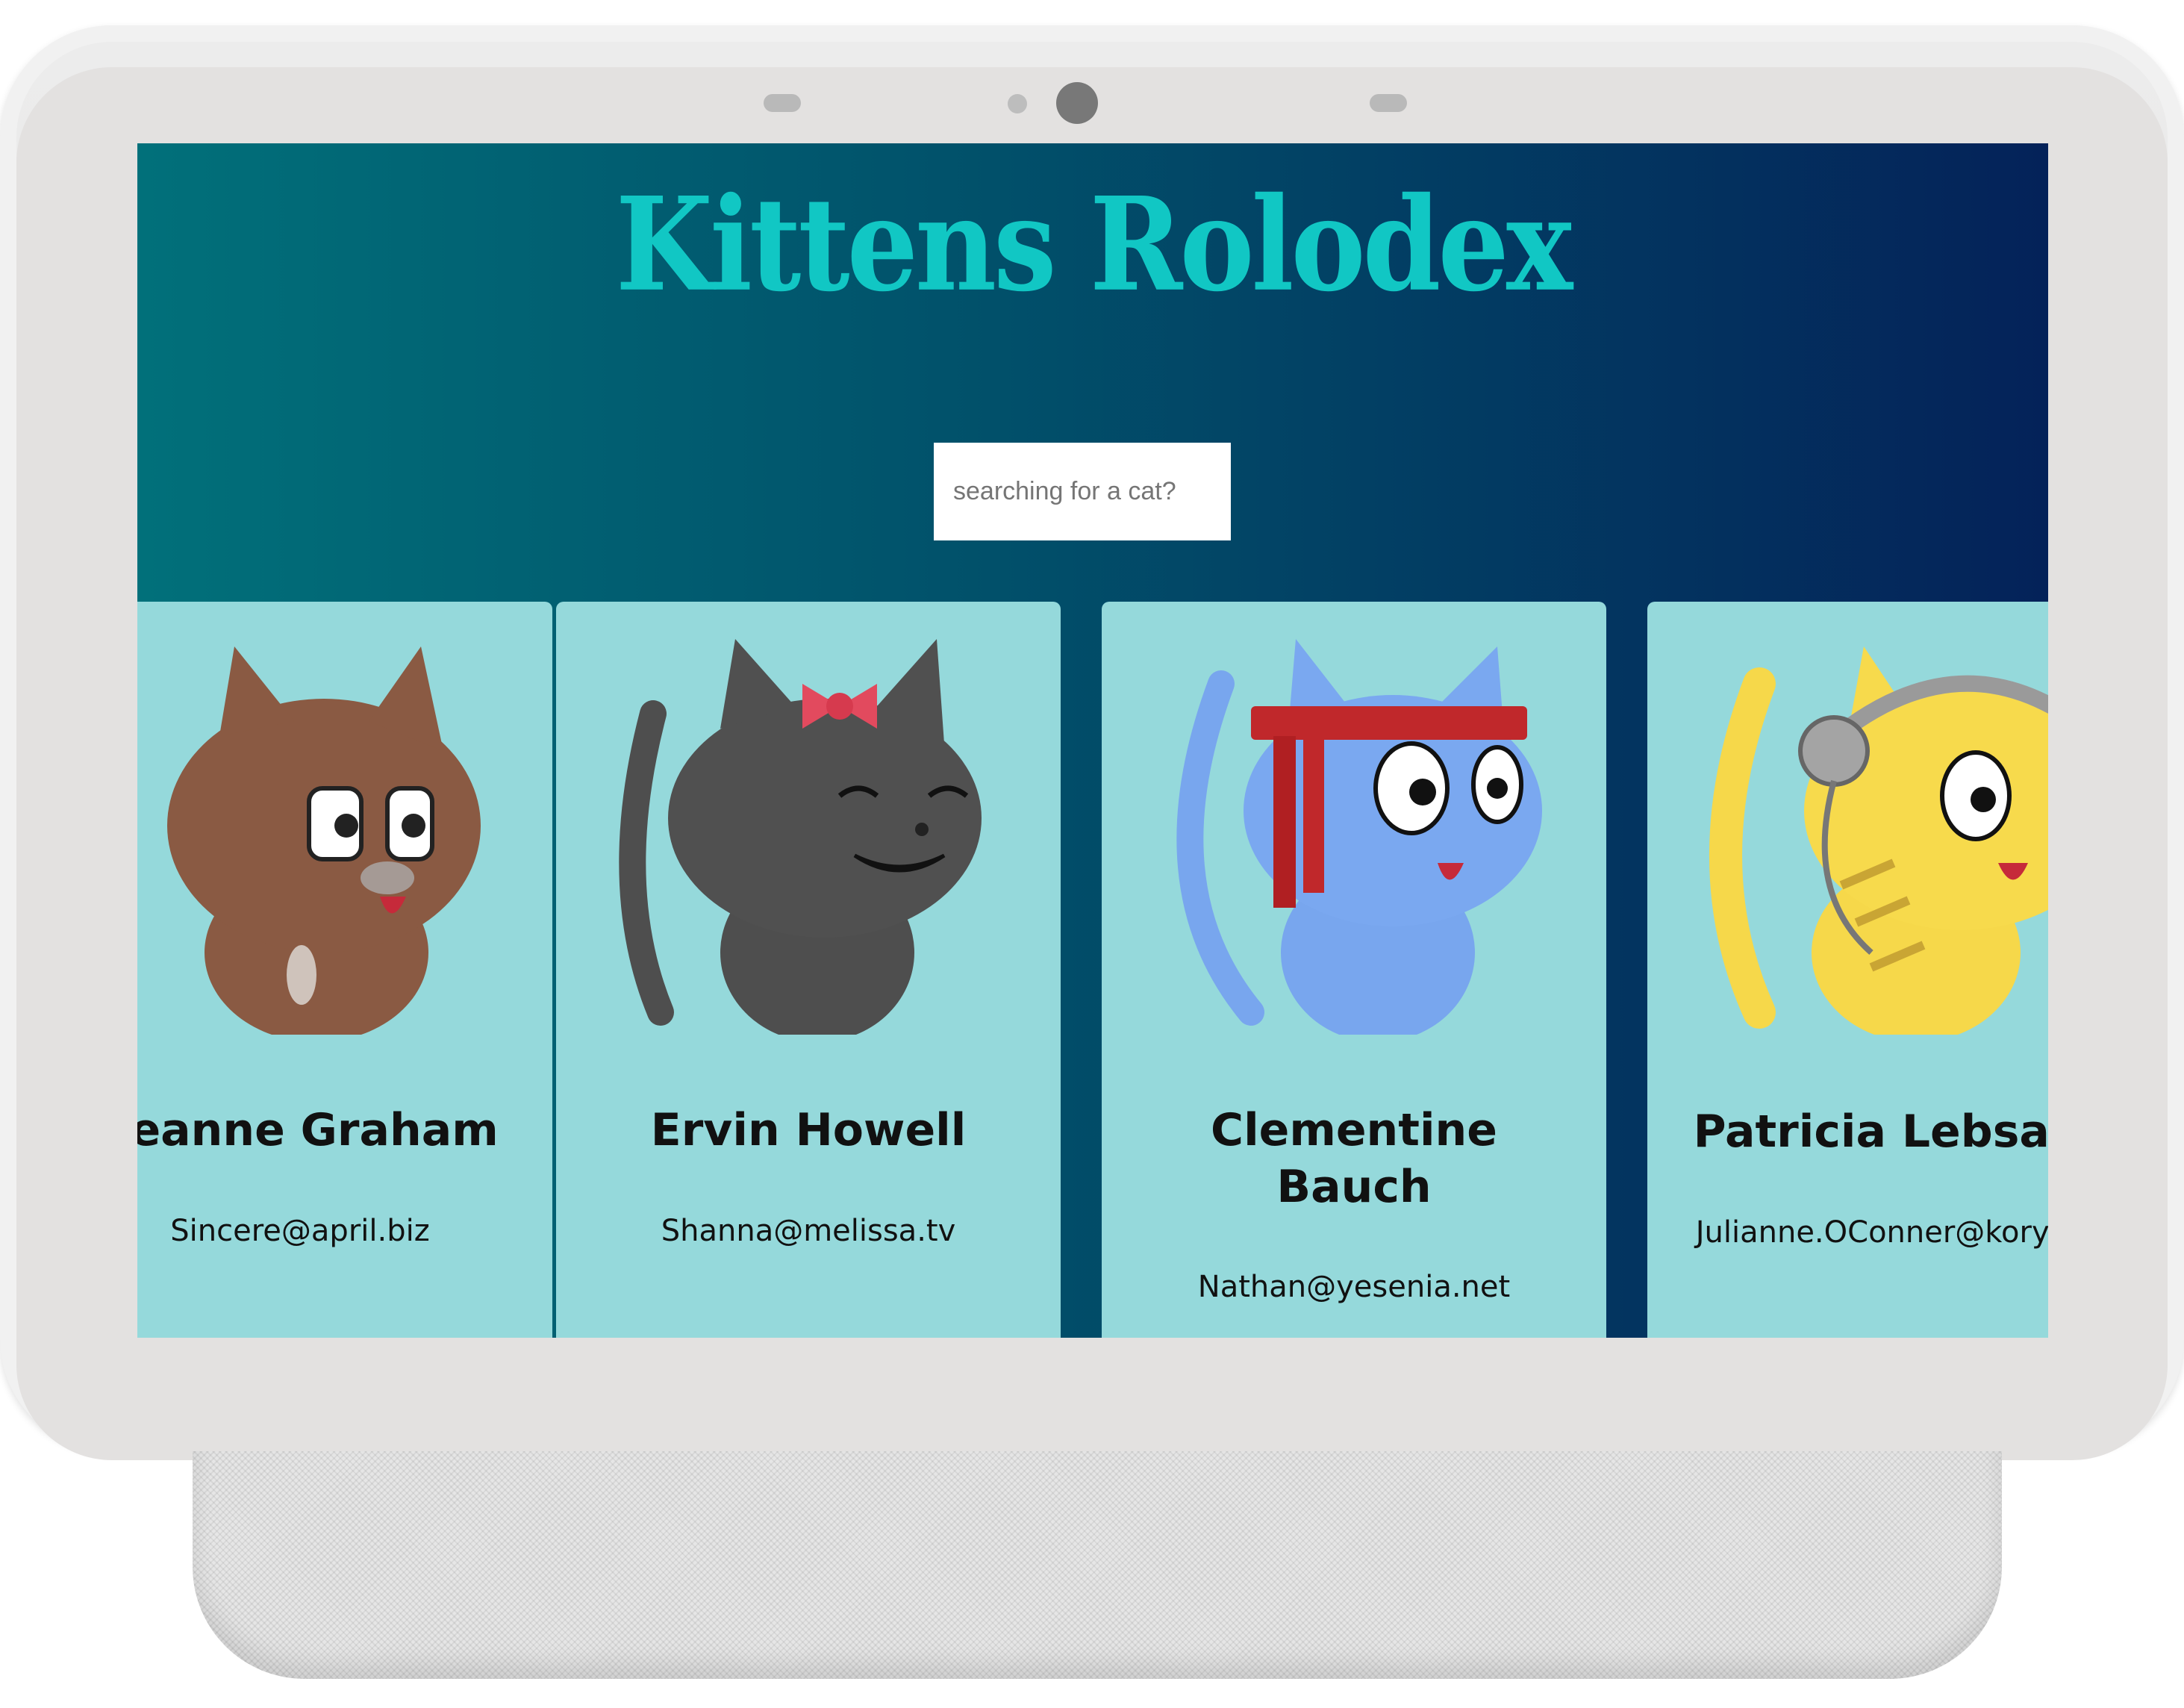 The width and height of the screenshot is (2184, 1708). What do you see at coordinates (318, 1130) in the screenshot?
I see `cat-name: Leanne Graham` at bounding box center [318, 1130].